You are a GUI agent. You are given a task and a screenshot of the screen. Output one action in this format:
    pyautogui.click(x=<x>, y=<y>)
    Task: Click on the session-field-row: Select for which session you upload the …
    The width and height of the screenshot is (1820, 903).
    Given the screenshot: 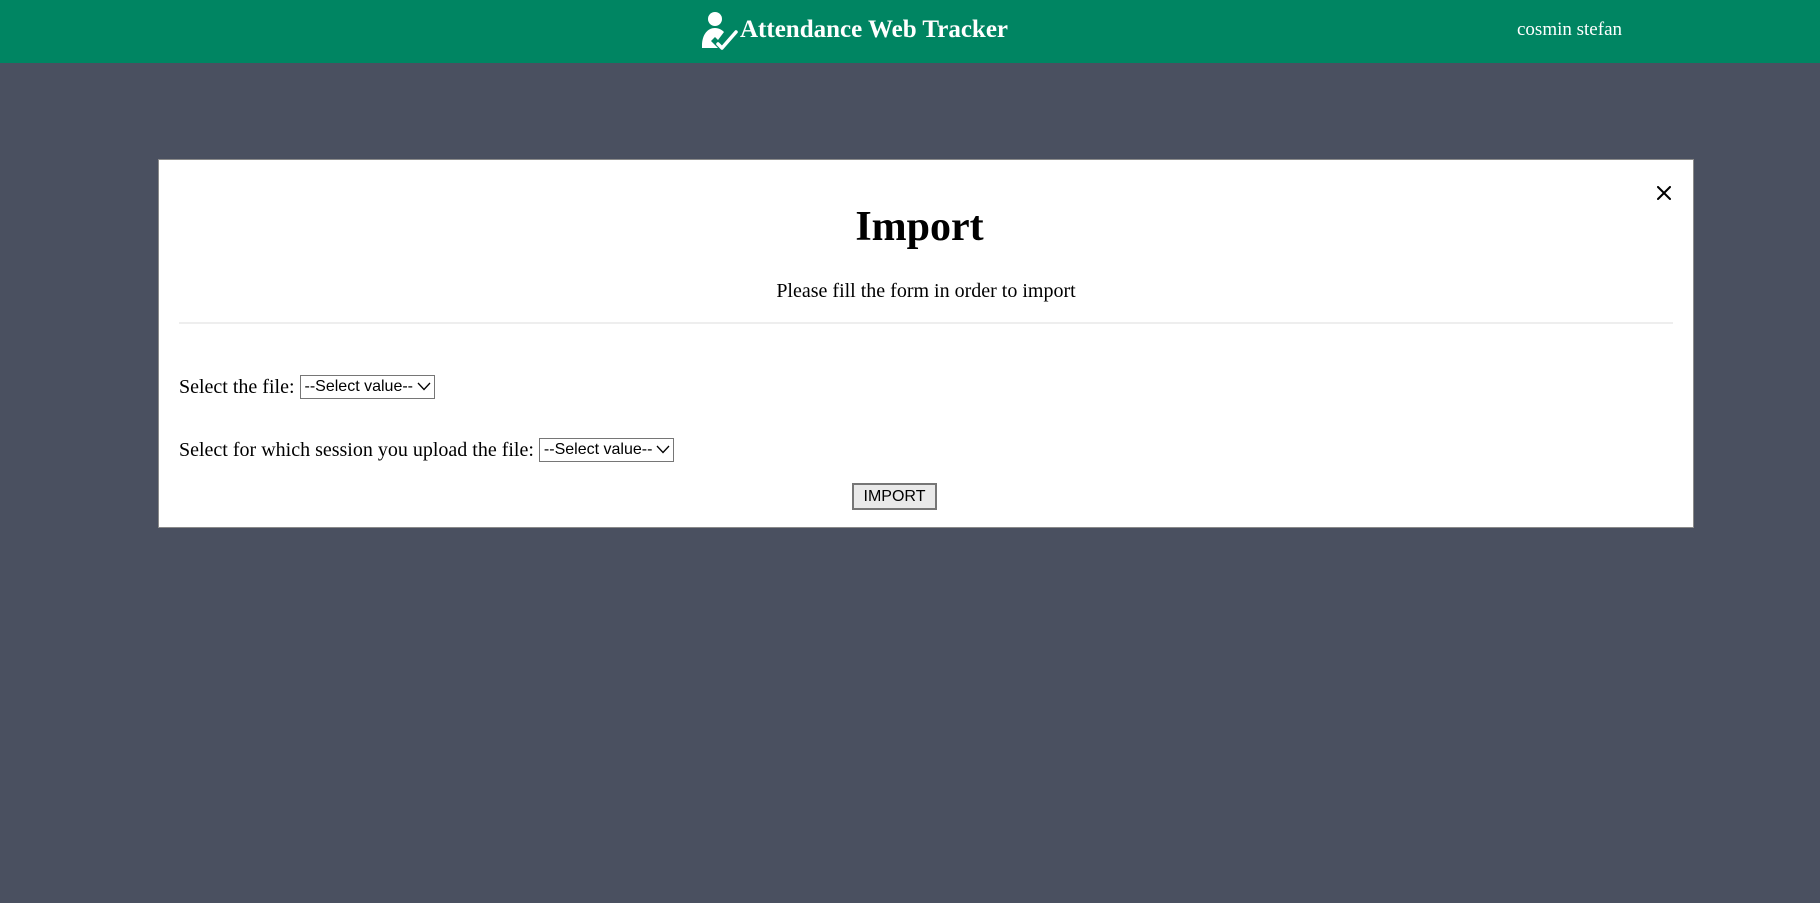 What is the action you would take?
    pyautogui.click(x=427, y=450)
    